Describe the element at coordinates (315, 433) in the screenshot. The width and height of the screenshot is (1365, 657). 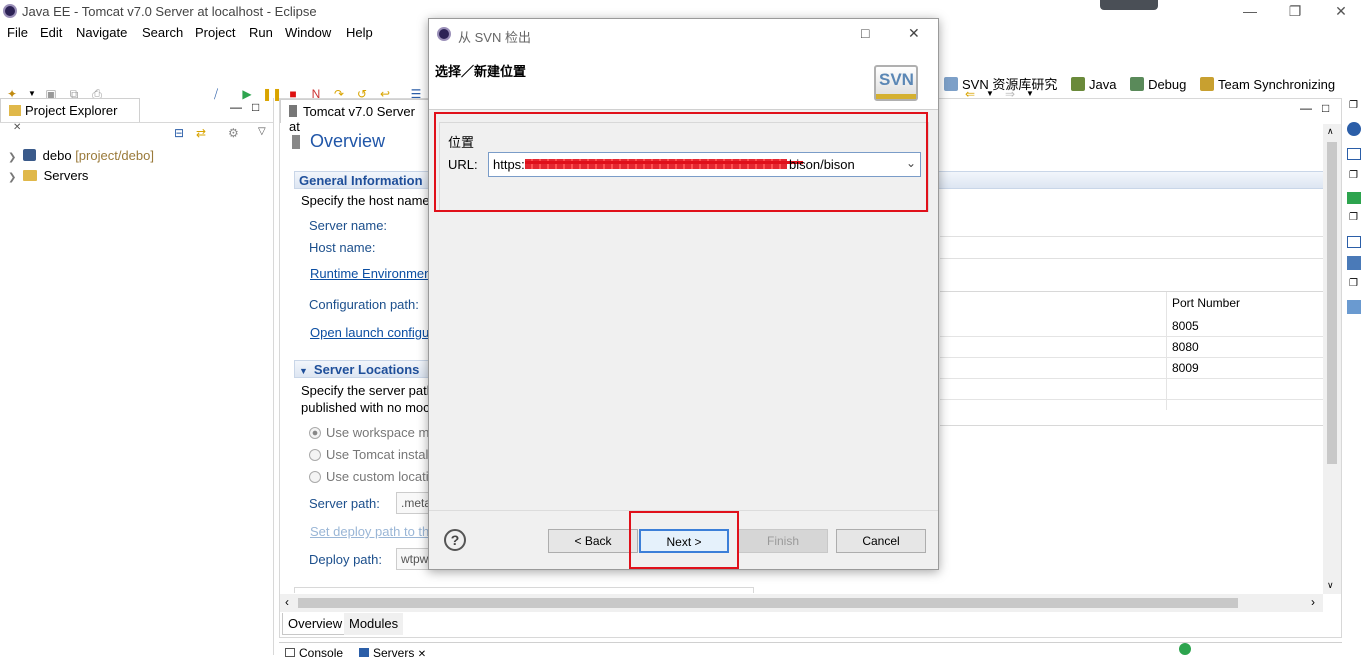
I see `radio-selected-icon` at that location.